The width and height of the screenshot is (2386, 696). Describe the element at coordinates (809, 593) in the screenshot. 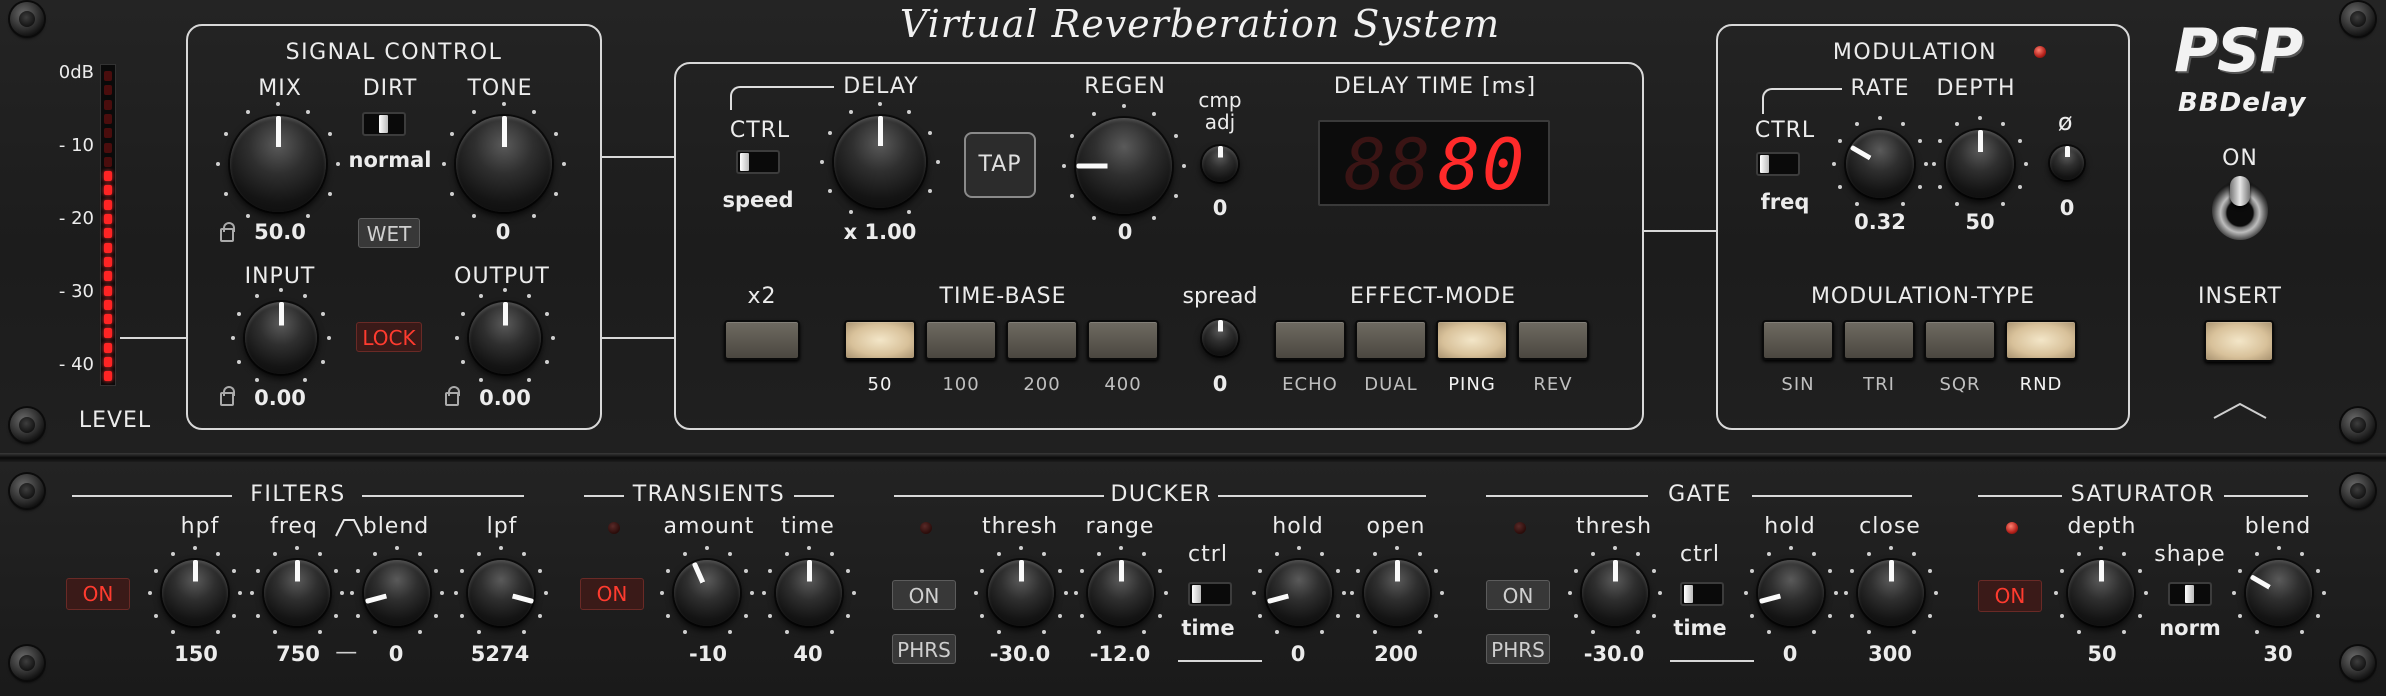

I see `time-knob` at that location.